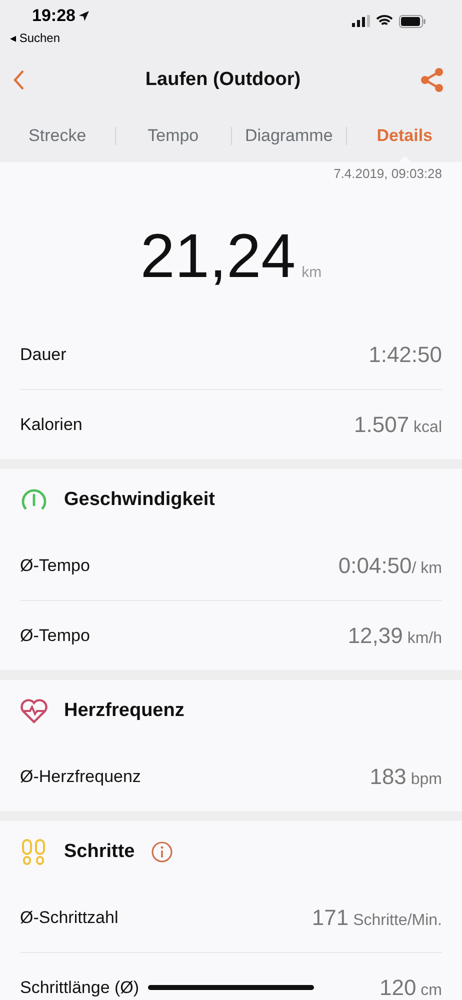 The height and width of the screenshot is (1000, 462). Describe the element at coordinates (406, 777) in the screenshot. I see `row-value: 183 bpm` at that location.